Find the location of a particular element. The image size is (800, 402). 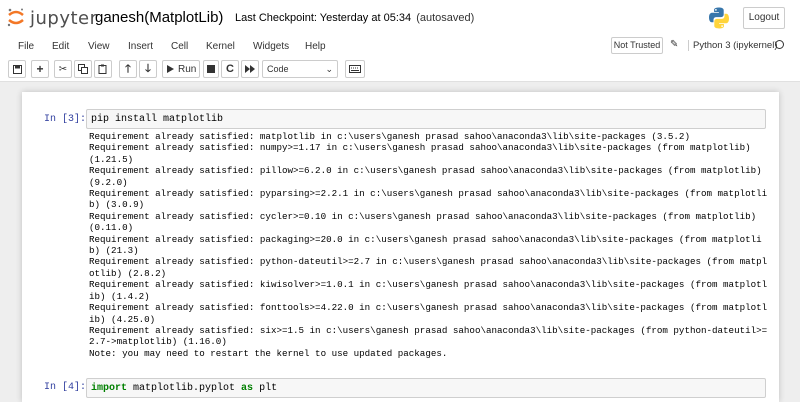

save-button is located at coordinates (17, 69).